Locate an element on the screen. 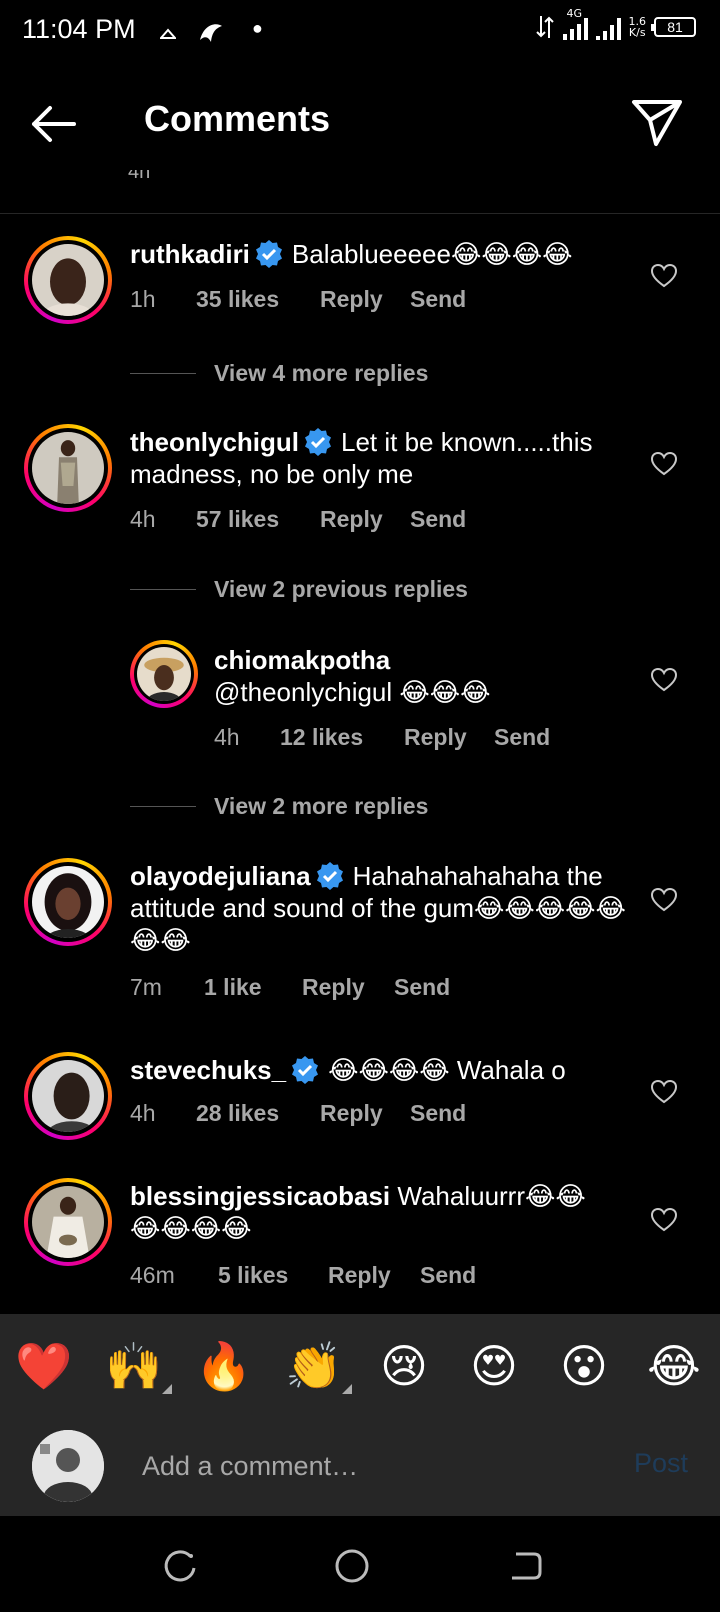  comment-meta: 7m 1 like Reply Send is located at coordinates (290, 987).